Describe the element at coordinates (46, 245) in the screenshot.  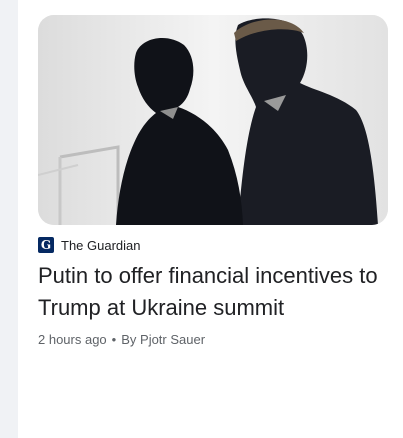
I see `guardian-logo-icon: G` at that location.